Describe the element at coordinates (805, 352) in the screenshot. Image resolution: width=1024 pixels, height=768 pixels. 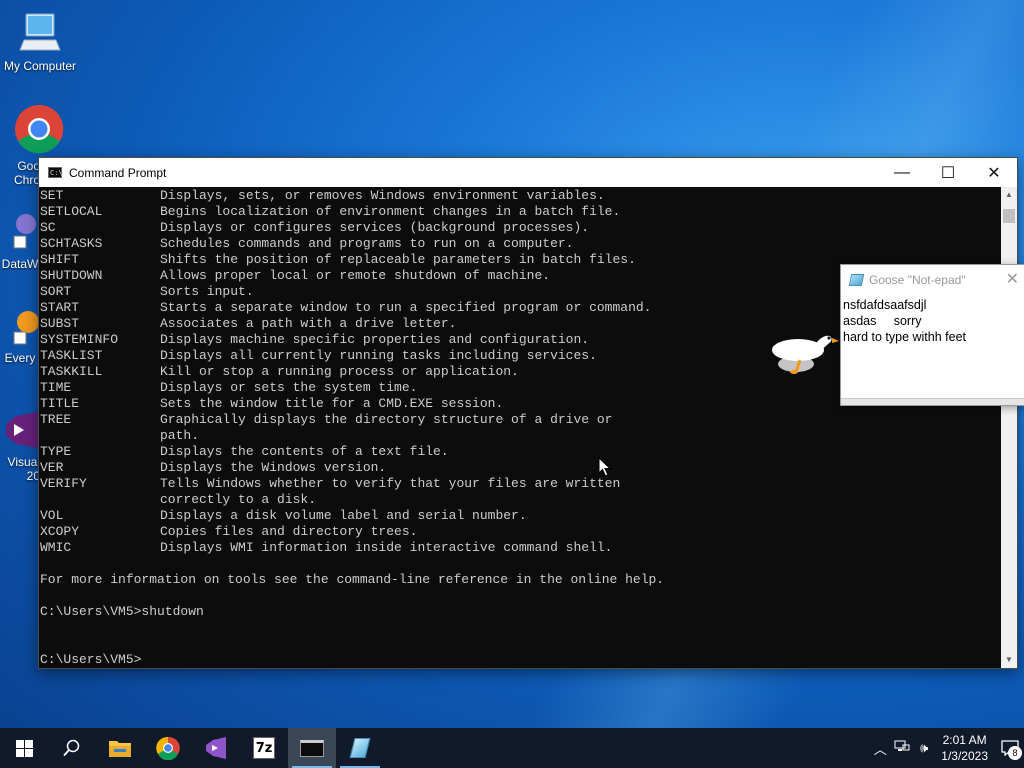
I see `desktop-goose-icon` at that location.